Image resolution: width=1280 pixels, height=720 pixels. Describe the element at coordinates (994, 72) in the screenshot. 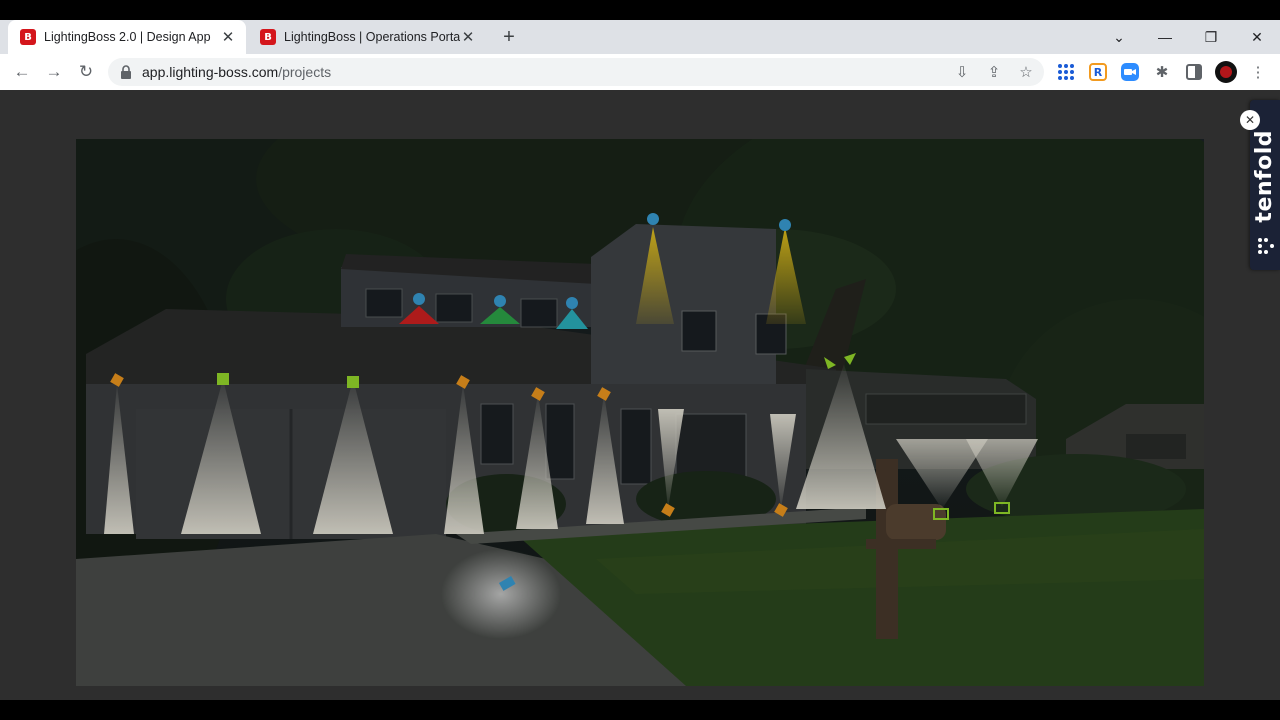

I see `share-icon: ⇪` at that location.